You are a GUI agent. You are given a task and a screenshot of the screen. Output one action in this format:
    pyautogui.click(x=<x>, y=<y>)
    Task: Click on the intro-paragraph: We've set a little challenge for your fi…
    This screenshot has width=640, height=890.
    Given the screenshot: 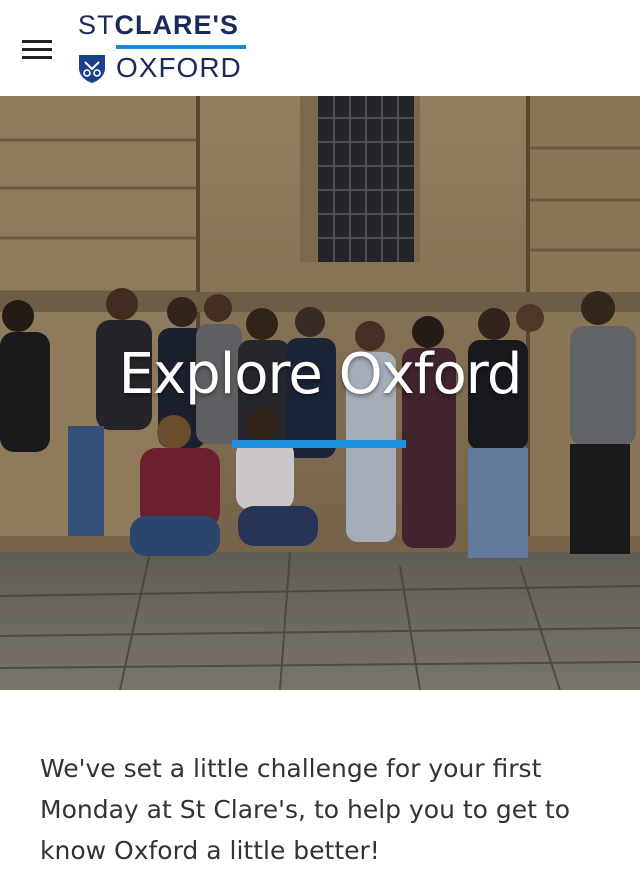 What is the action you would take?
    pyautogui.click(x=305, y=809)
    